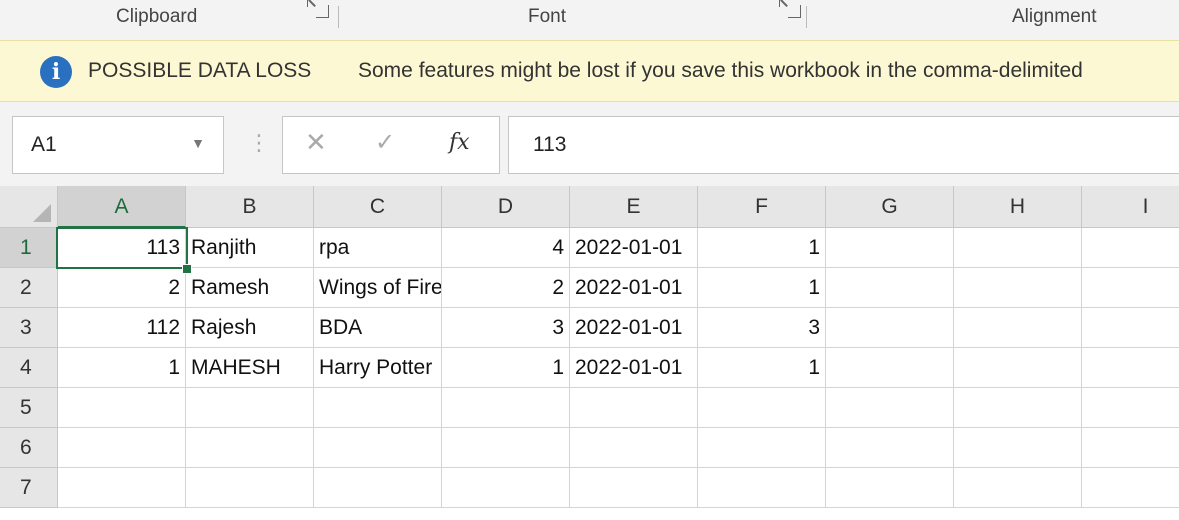 The height and width of the screenshot is (520, 1179). I want to click on cell-c2: Wings of Fire, so click(378, 288).